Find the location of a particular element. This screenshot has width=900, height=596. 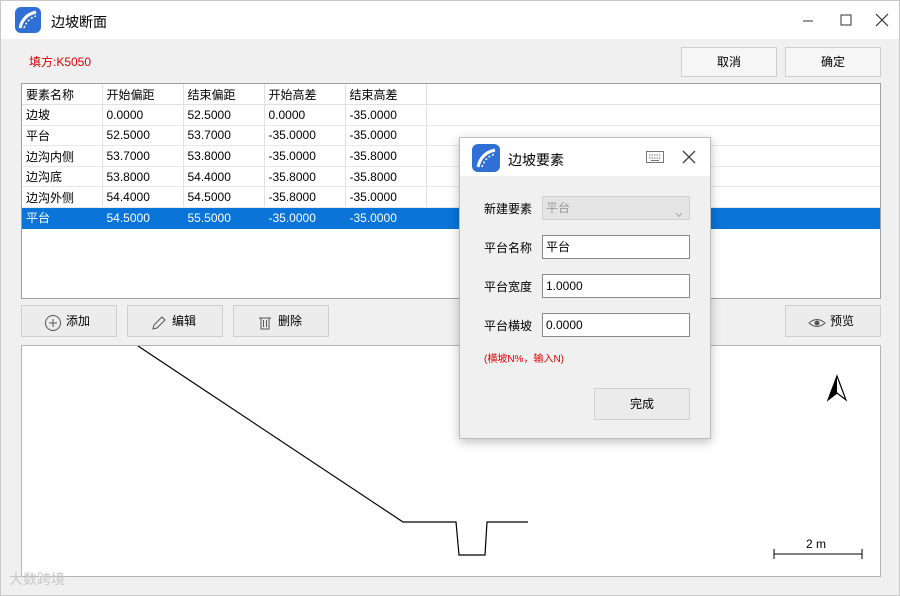

column-header: 结束高差 is located at coordinates (386, 95).